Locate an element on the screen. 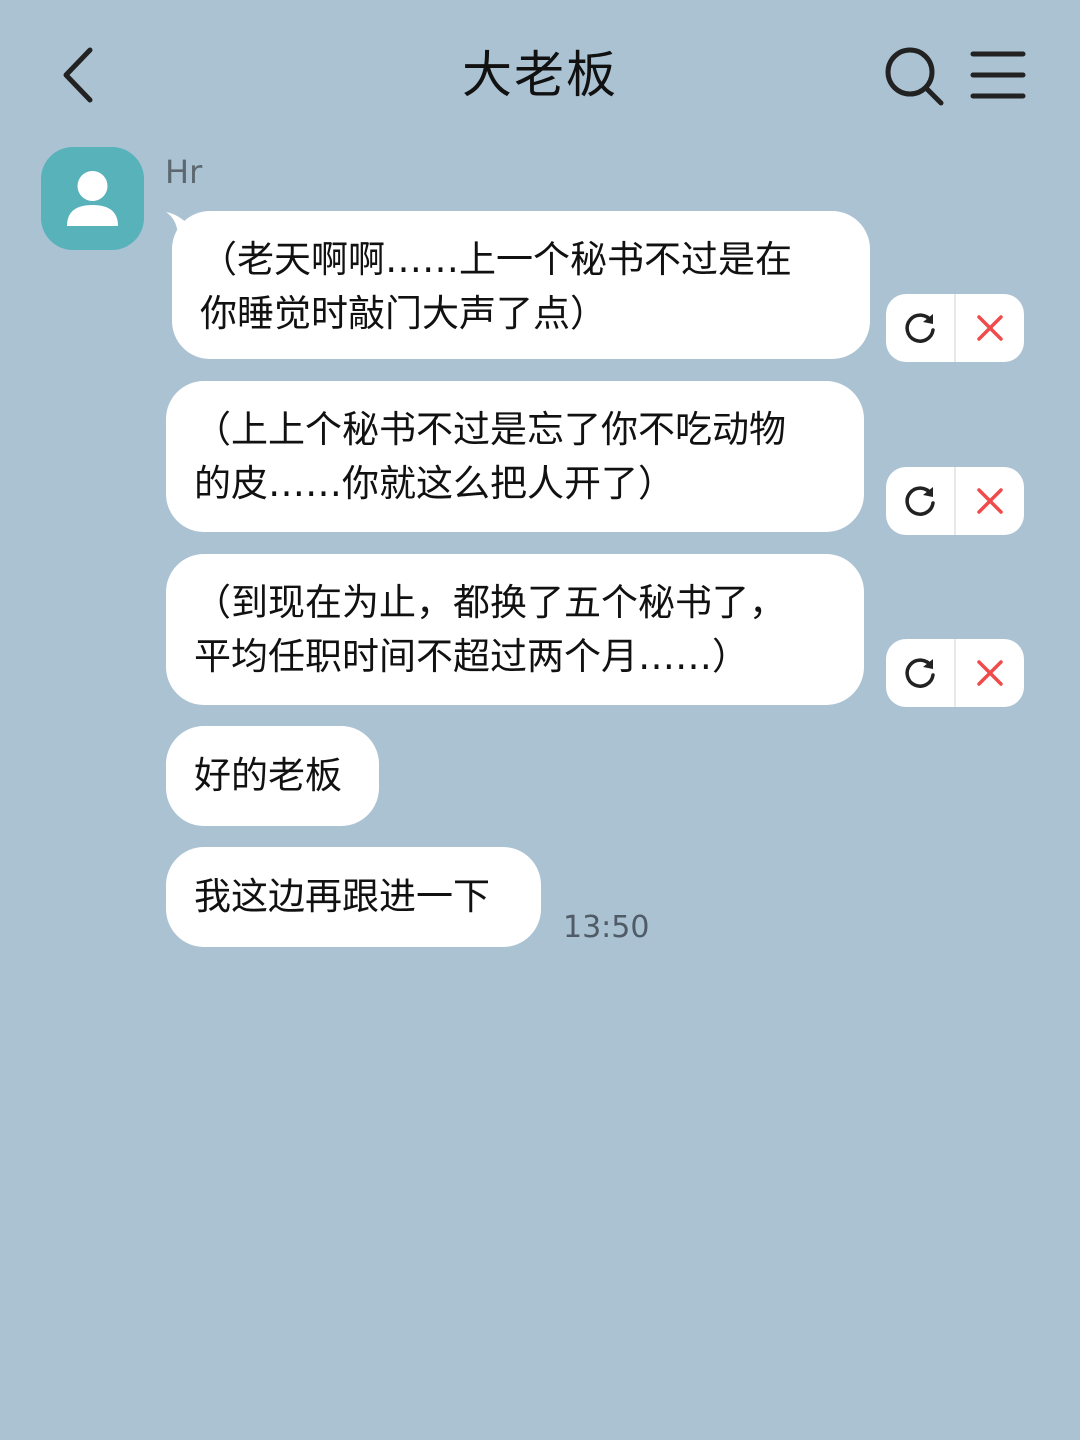 The height and width of the screenshot is (1440, 1080). search-icon is located at coordinates (914, 76).